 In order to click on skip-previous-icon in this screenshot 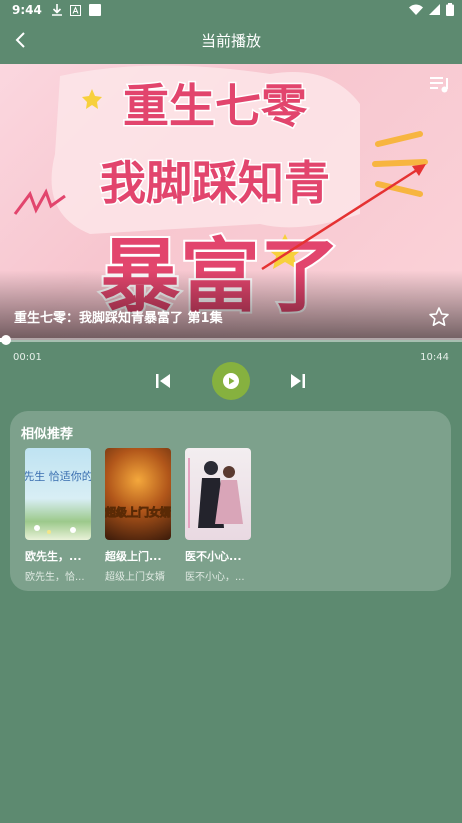, I will do `click(163, 381)`.